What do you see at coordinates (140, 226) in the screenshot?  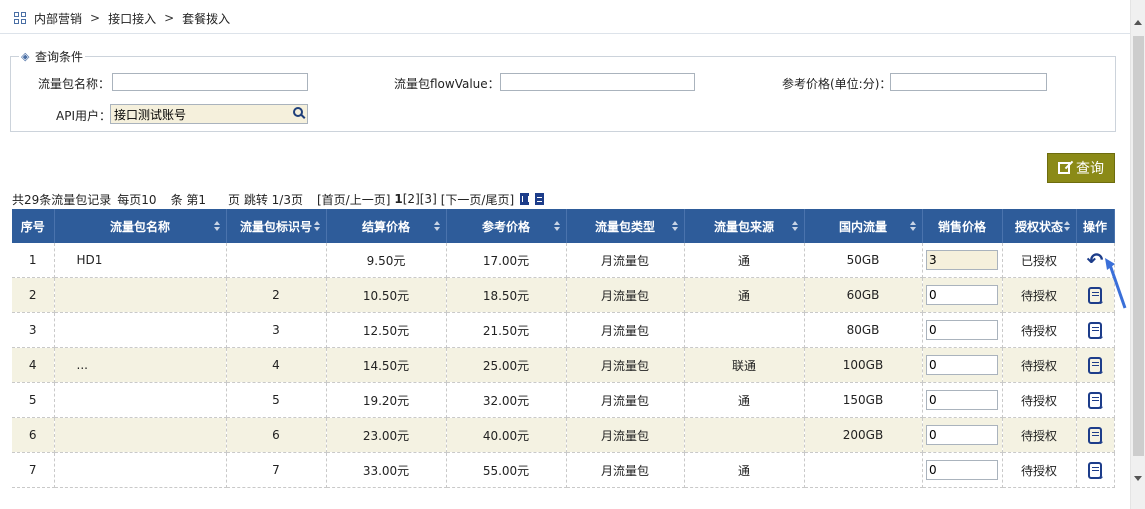 I see `column-header-name: 流量包名称` at bounding box center [140, 226].